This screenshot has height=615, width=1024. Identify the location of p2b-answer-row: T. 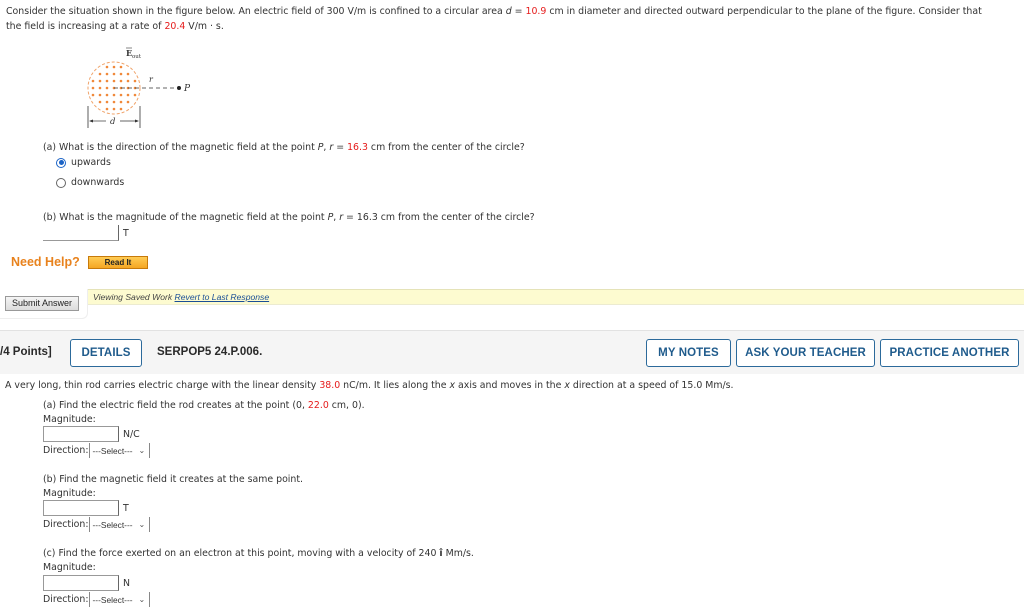
(86, 508).